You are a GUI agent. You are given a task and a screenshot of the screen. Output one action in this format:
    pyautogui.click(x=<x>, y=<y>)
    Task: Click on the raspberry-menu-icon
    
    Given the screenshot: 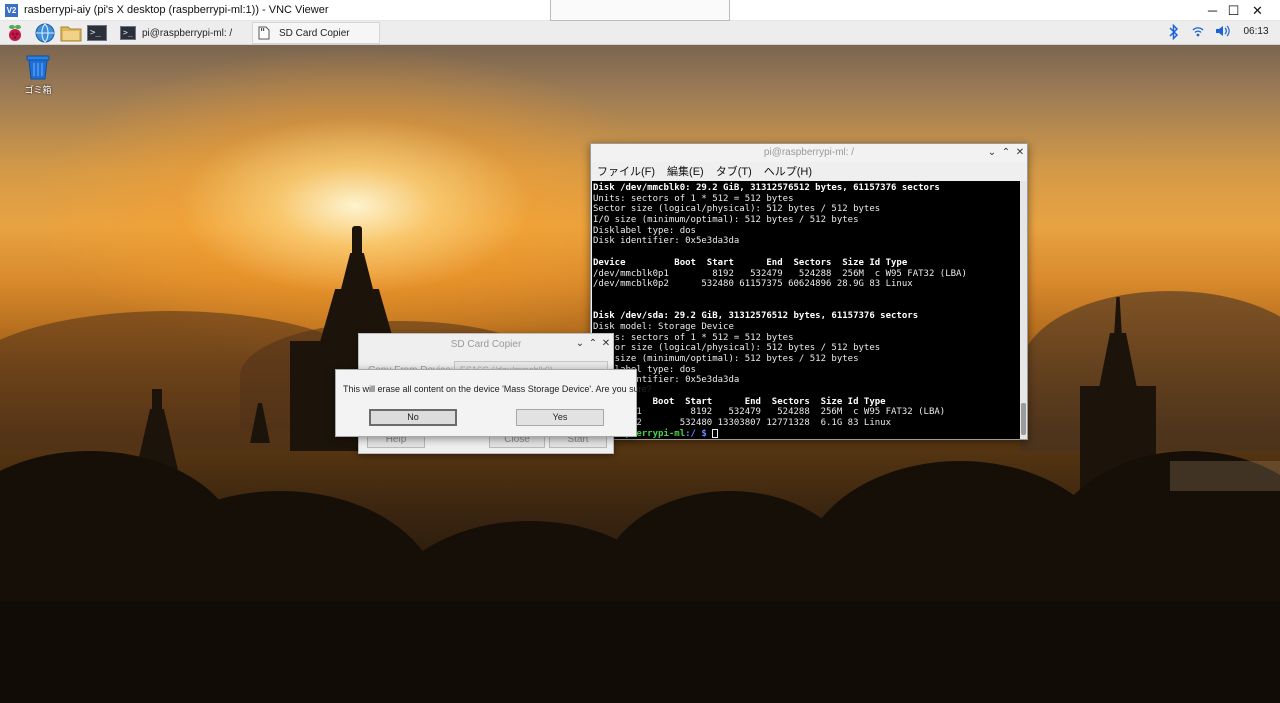 What is the action you would take?
    pyautogui.click(x=15, y=33)
    